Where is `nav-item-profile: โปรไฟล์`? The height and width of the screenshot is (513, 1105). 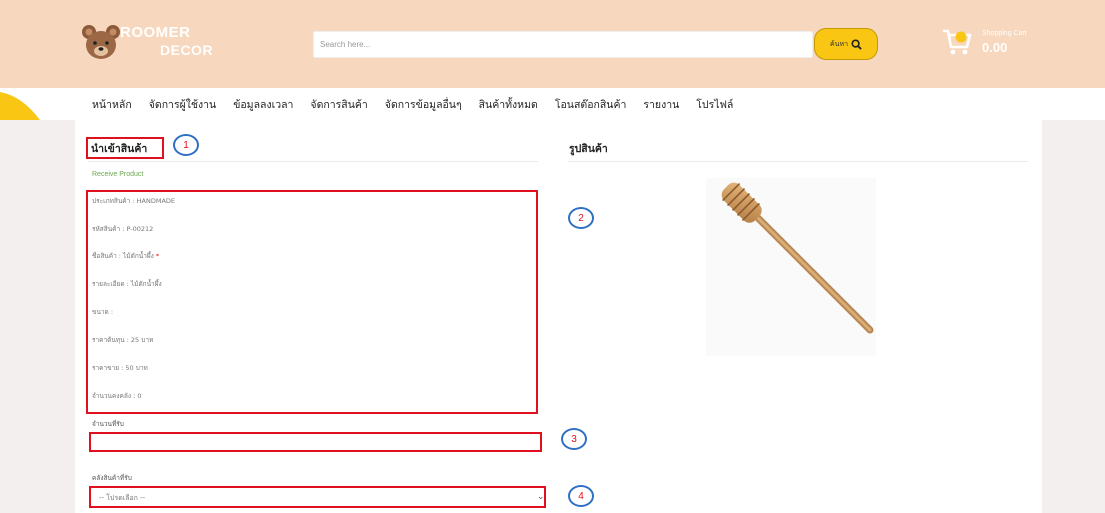 nav-item-profile: โปรไฟล์ is located at coordinates (714, 104).